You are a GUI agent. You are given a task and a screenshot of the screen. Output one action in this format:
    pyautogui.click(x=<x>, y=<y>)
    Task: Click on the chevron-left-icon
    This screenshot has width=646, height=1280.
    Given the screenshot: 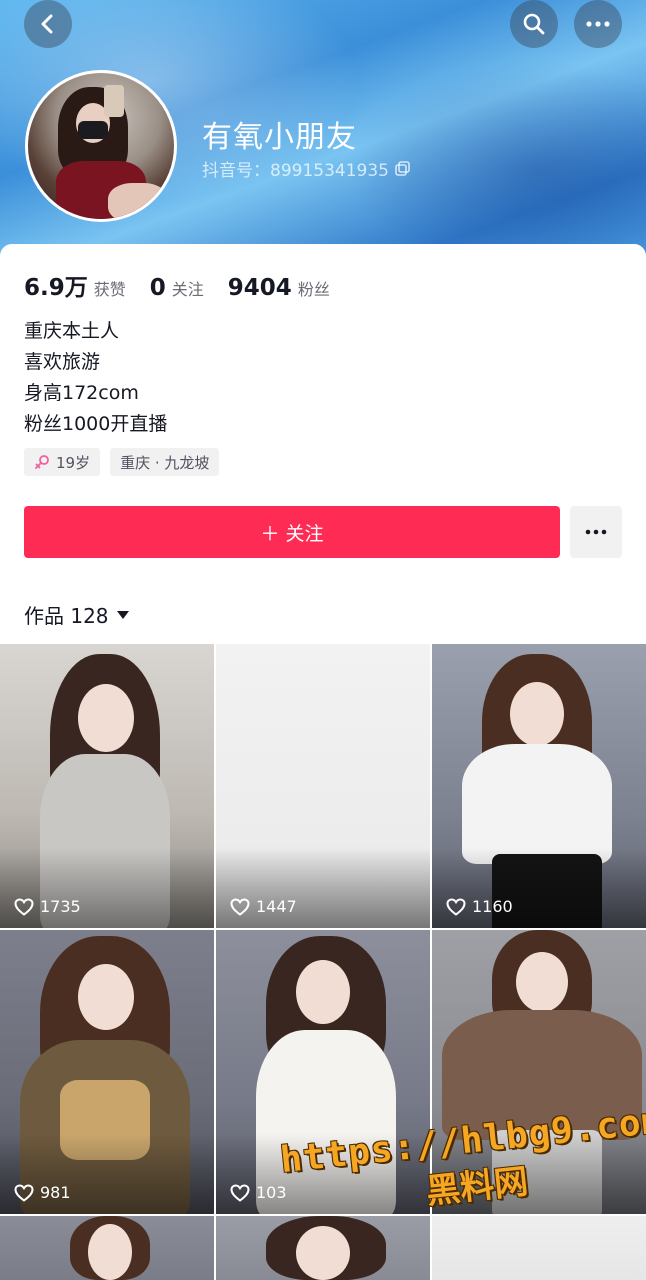 What is the action you would take?
    pyautogui.click(x=47, y=24)
    